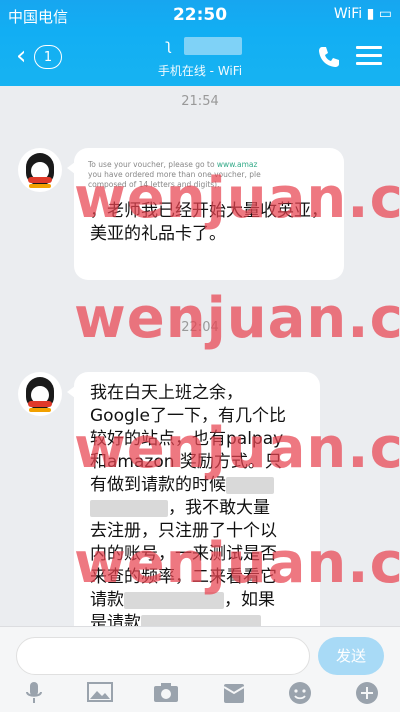 The width and height of the screenshot is (400, 712). Describe the element at coordinates (237, 318) in the screenshot. I see `watermark-text: wenjuan.cc` at that location.